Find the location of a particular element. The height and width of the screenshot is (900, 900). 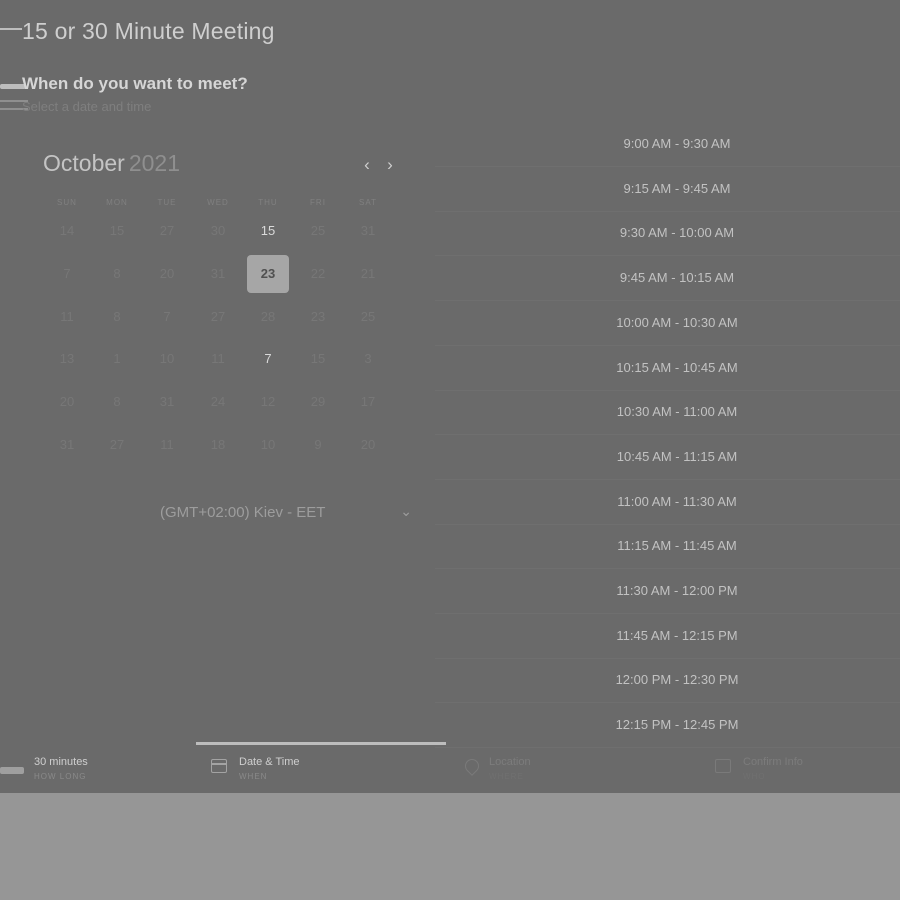

chevron-left-icon: ‹ is located at coordinates (367, 164).